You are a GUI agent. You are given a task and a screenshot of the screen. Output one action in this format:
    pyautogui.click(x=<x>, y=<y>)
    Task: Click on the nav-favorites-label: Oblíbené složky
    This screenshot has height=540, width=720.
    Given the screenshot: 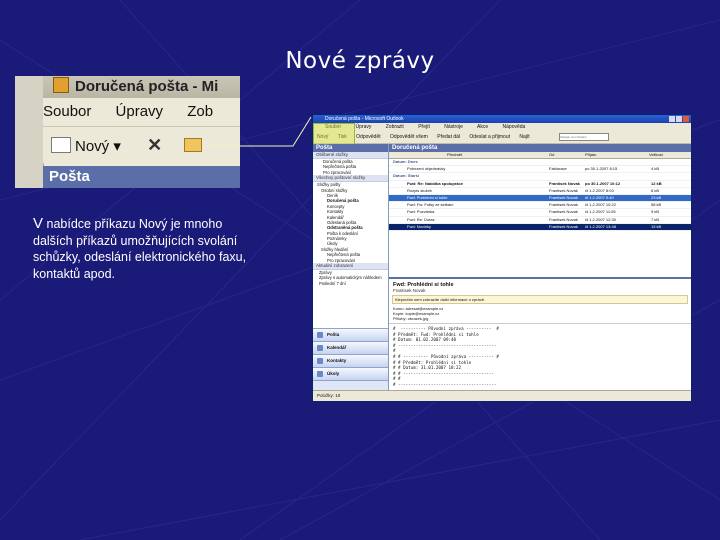 What is the action you would take?
    pyautogui.click(x=350, y=155)
    